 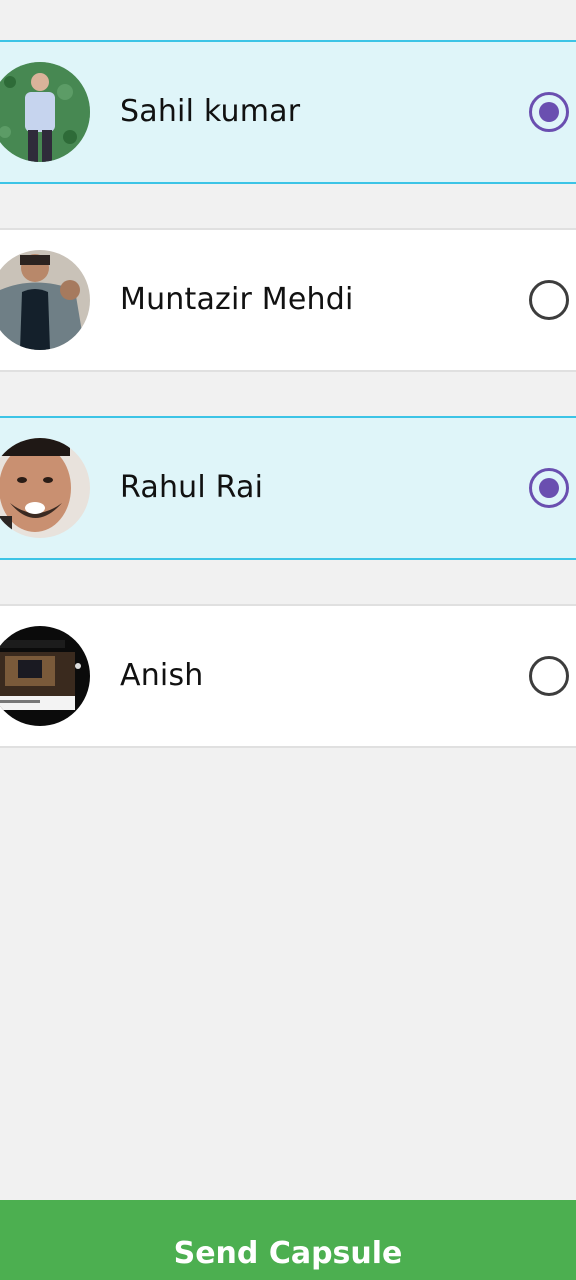 I want to click on avatar-photo-rahul-rai, so click(x=45, y=488).